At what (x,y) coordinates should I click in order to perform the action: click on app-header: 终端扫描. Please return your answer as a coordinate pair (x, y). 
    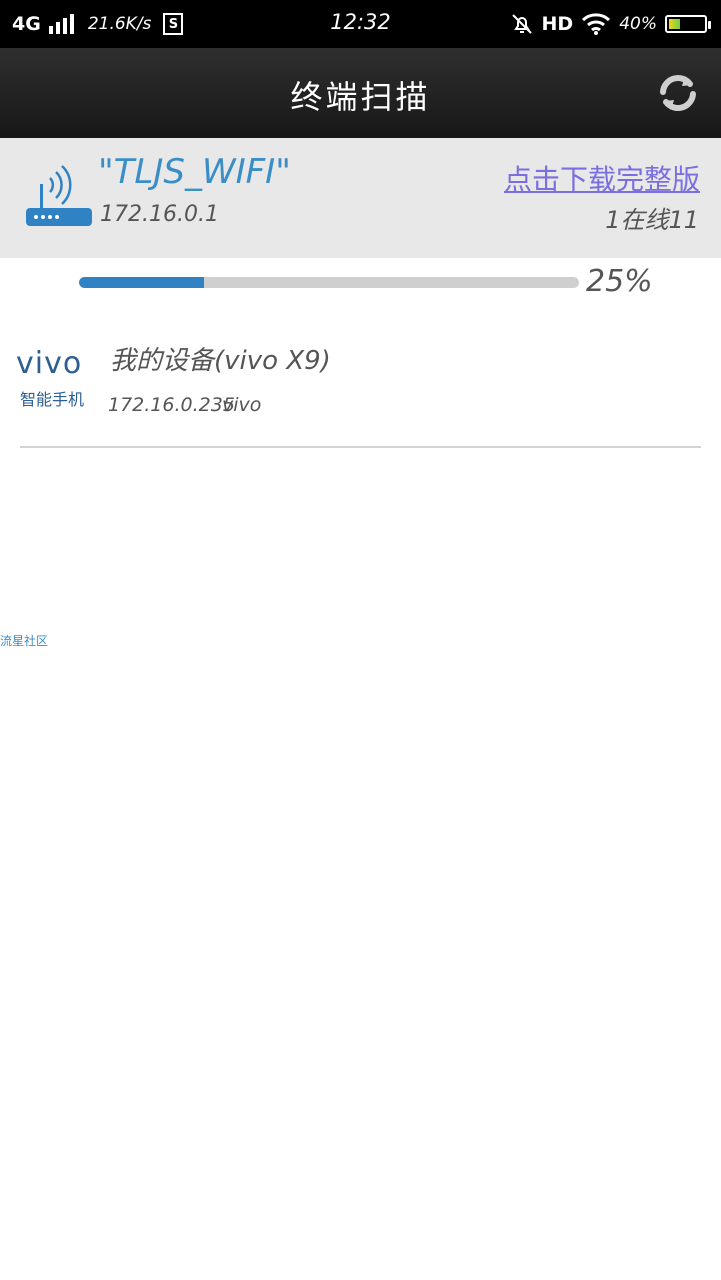
    Looking at the image, I should click on (360, 93).